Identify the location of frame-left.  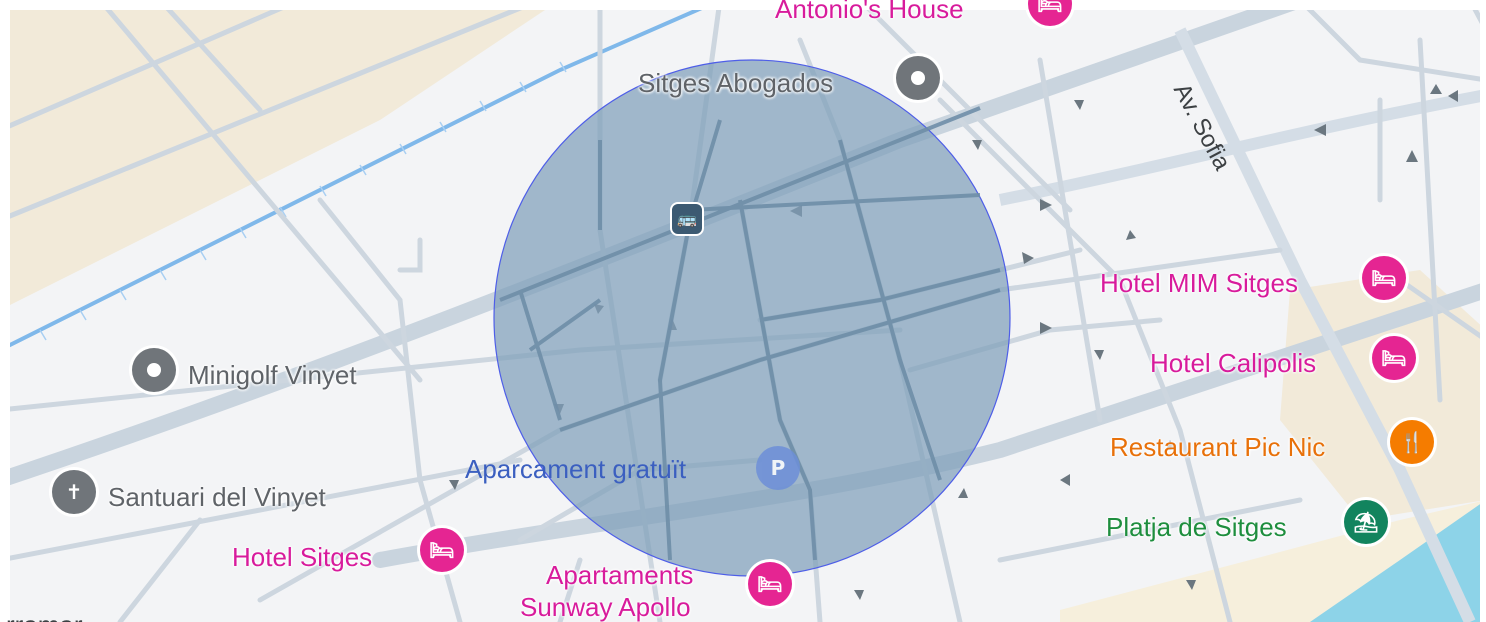
(5, 311).